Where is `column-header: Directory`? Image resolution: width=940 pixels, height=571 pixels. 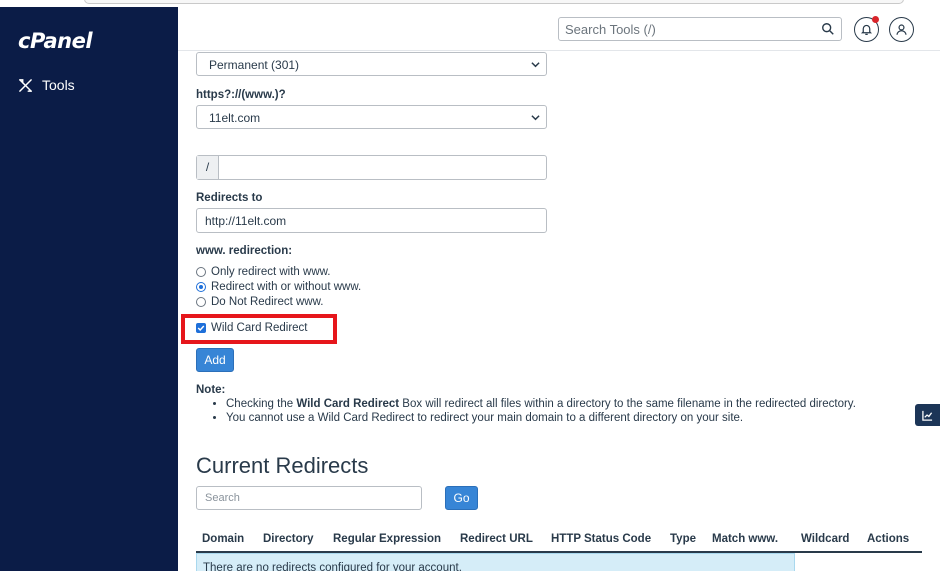 column-header: Directory is located at coordinates (288, 539).